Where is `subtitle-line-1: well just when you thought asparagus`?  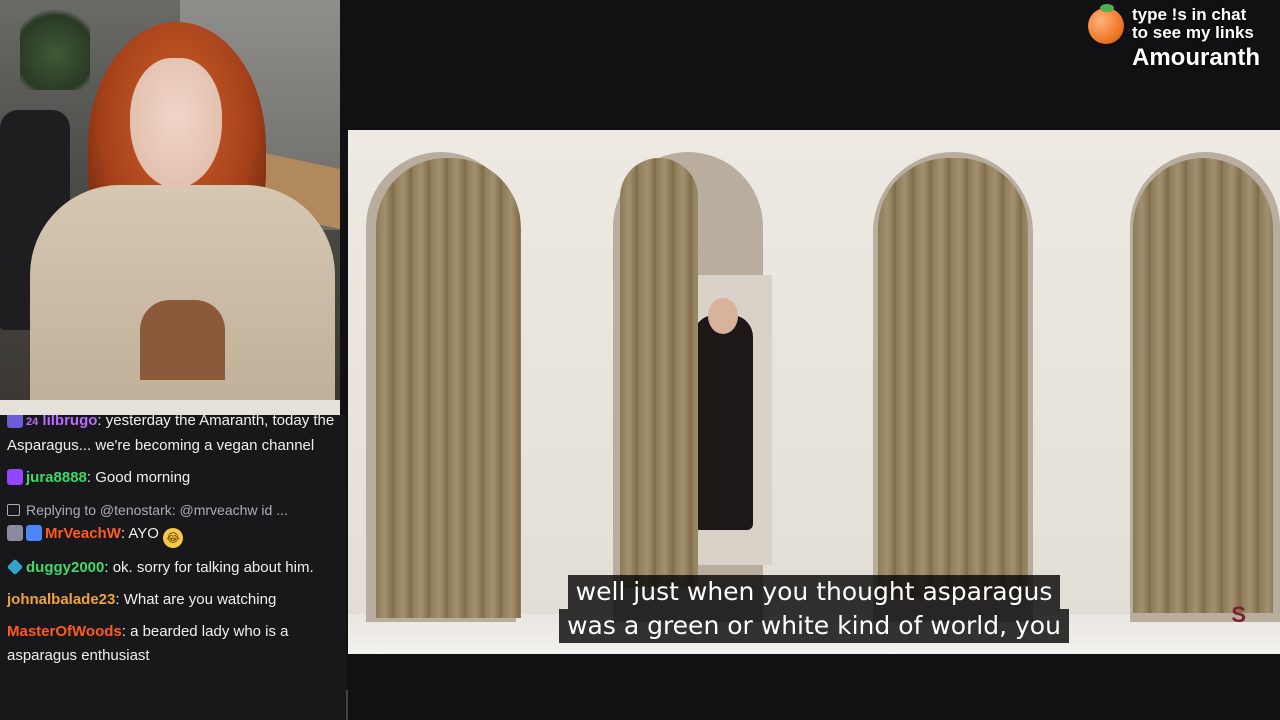 subtitle-line-1: well just when you thought asparagus is located at coordinates (814, 592).